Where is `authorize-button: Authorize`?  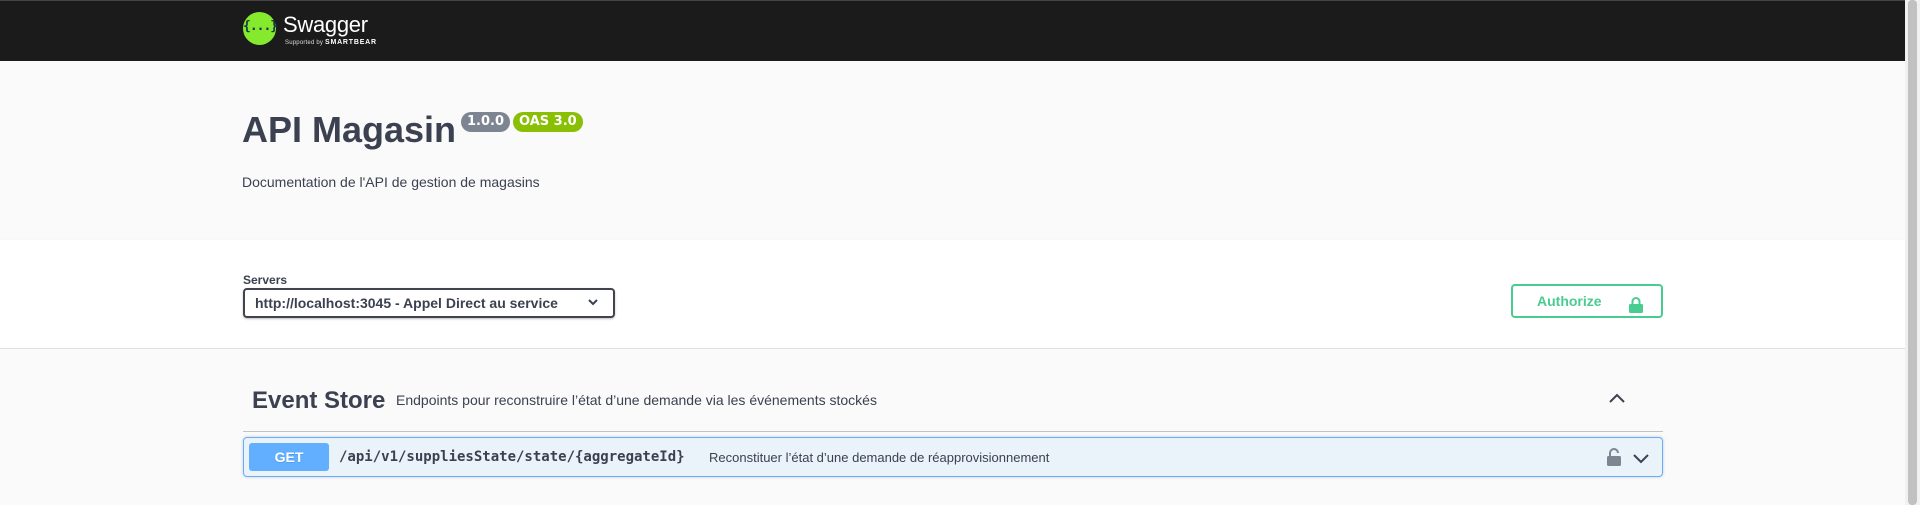
authorize-button: Authorize is located at coordinates (1587, 301).